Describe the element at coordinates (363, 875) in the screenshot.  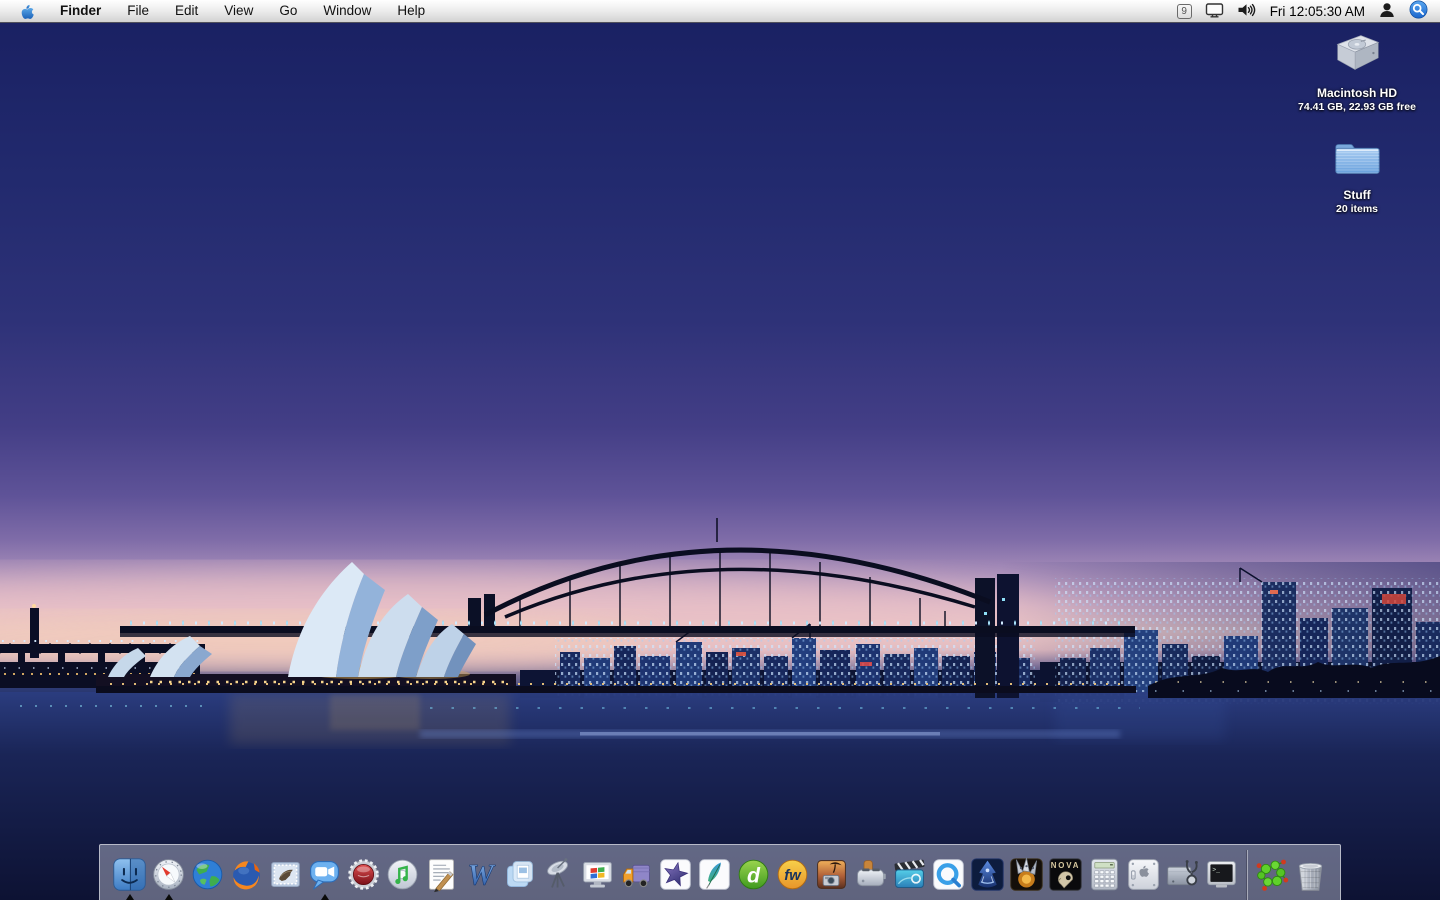
I see `dock-bottlecap-app` at that location.